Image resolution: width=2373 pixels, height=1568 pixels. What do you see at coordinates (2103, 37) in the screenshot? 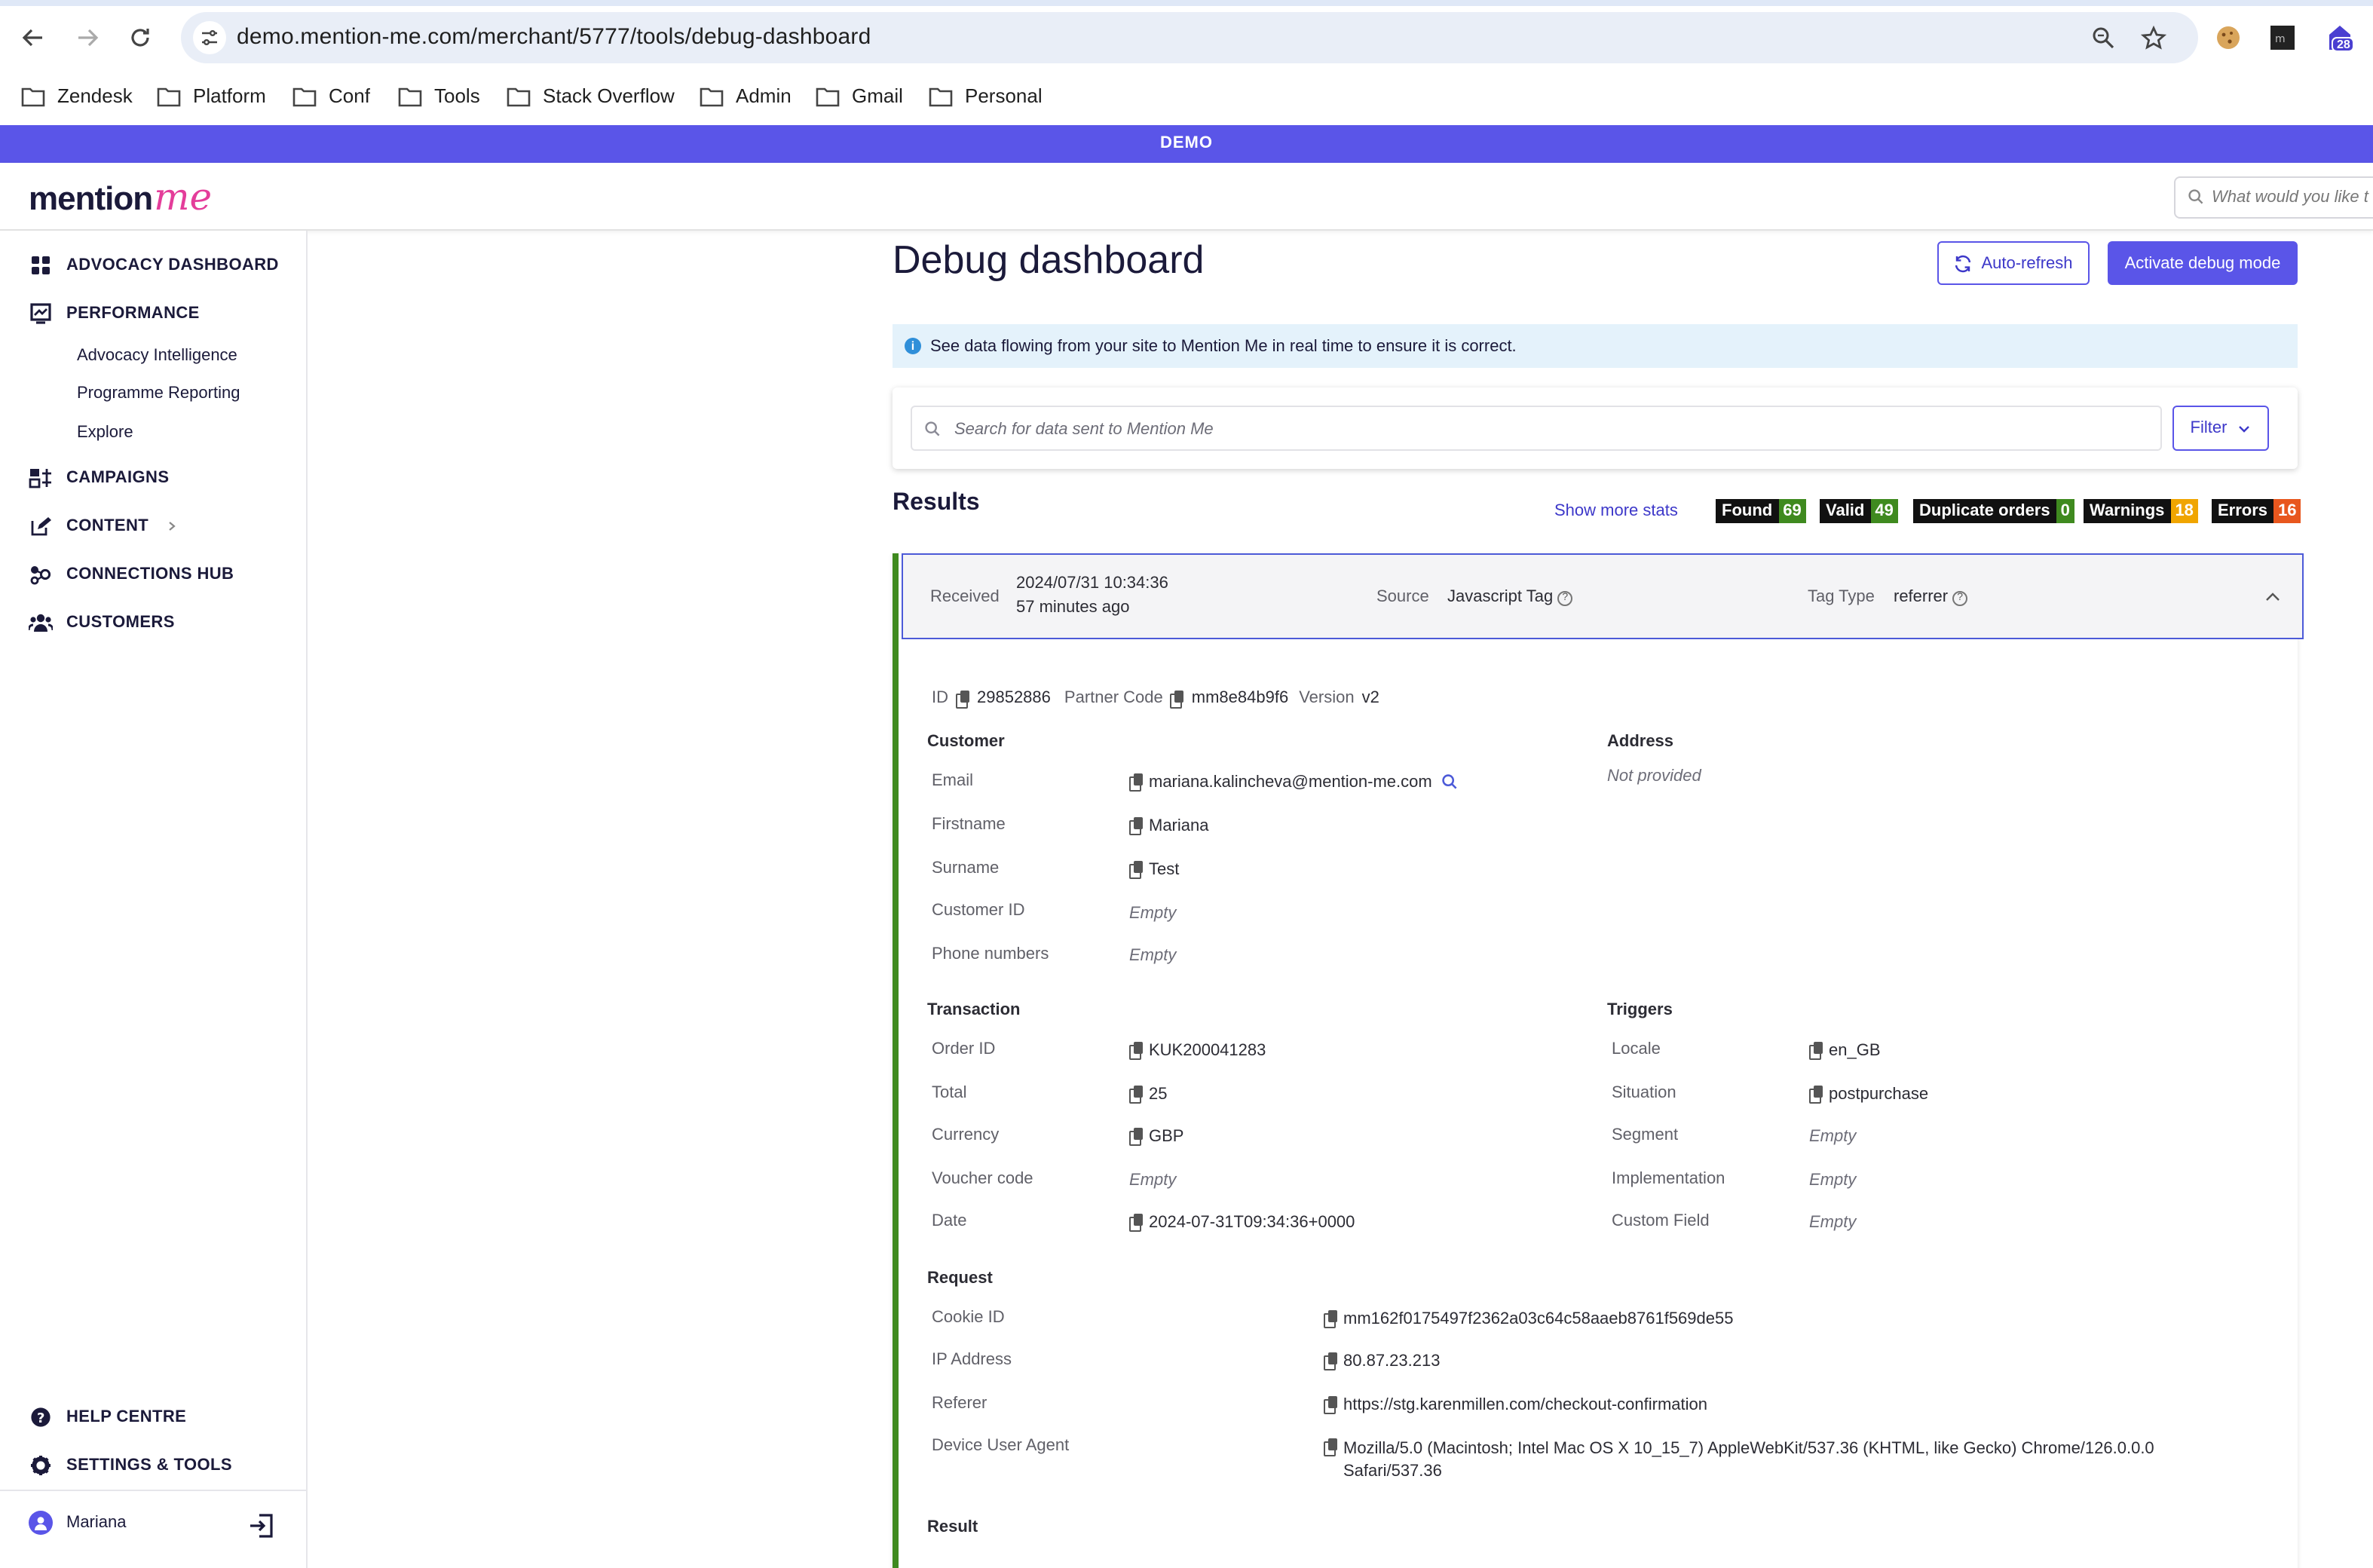
I see `zoom-icon` at bounding box center [2103, 37].